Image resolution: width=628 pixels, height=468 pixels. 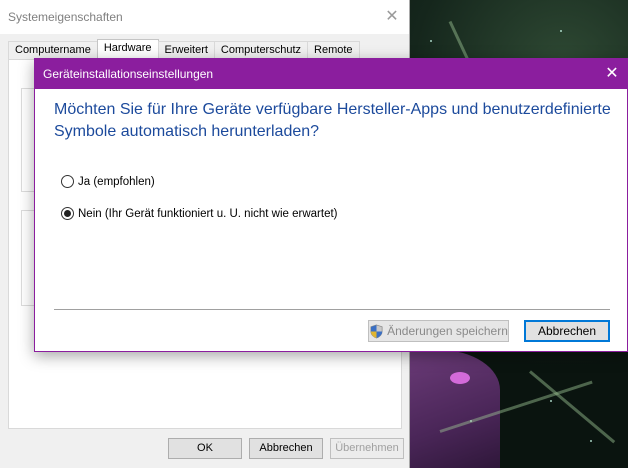 I want to click on system-properties-buttons: OK Abbrechen Übernehmen, so click(x=286, y=448).